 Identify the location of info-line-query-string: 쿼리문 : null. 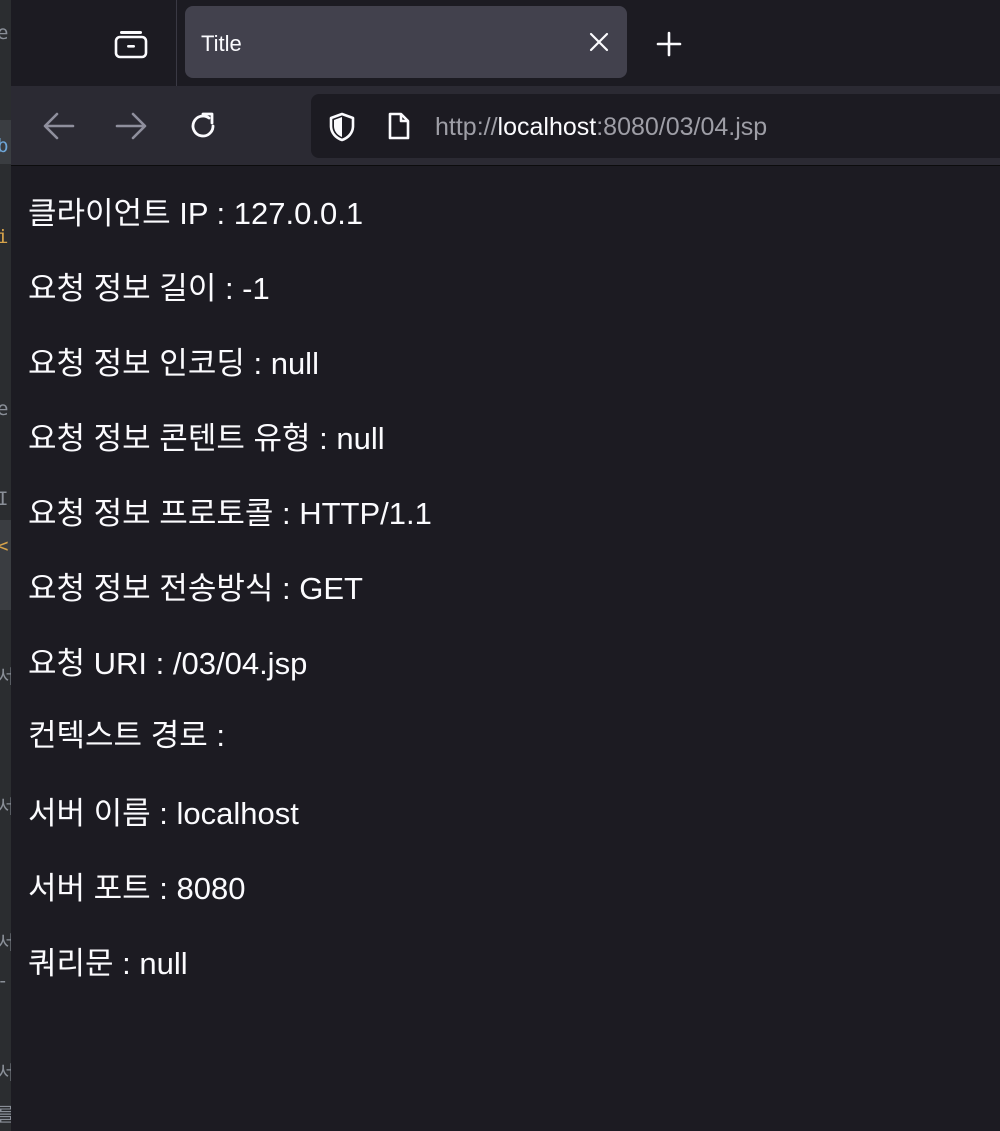
(108, 963).